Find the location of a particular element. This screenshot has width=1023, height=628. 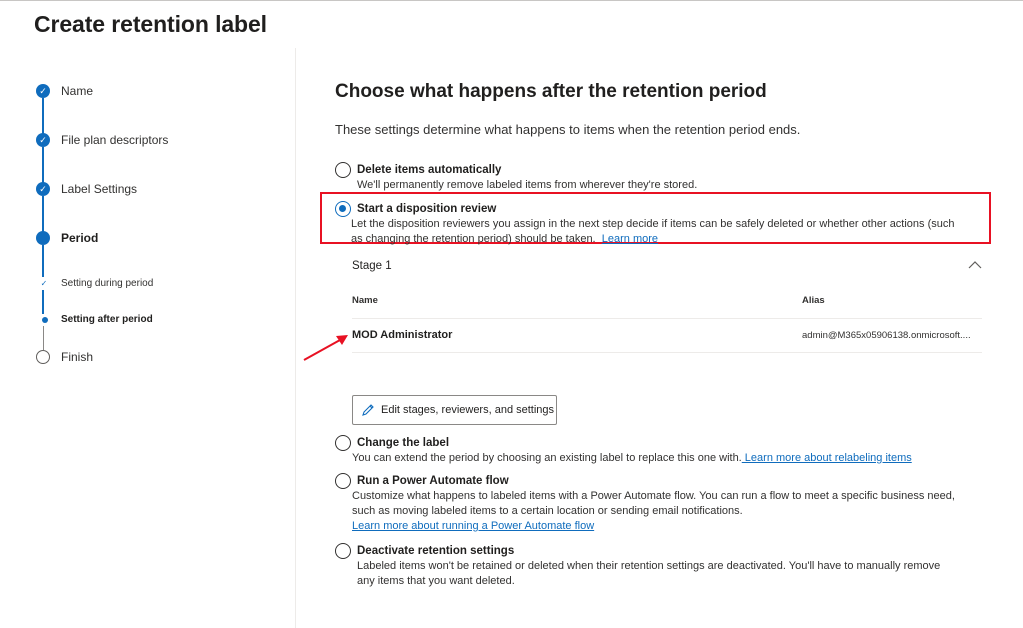

option-title: Start a disposition review is located at coordinates (427, 209).